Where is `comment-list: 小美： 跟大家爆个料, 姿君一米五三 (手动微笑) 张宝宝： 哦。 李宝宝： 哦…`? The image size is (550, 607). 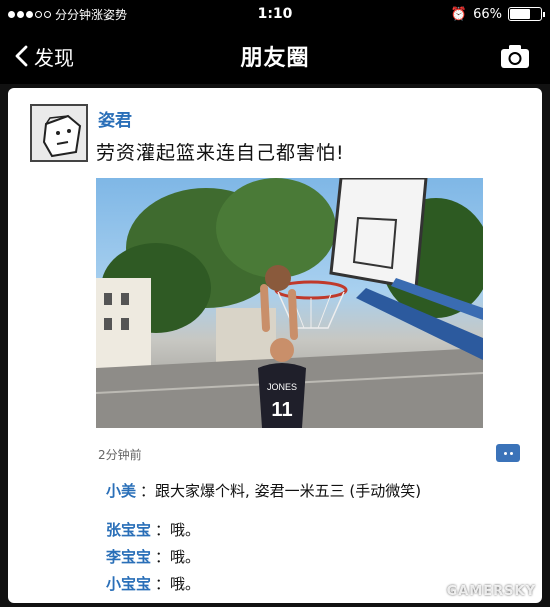
comment-list: 小美： 跟大家爆个料, 姿君一米五三 (手动微笑) 张宝宝： 哦。 李宝宝： 哦… is located at coordinates (316, 538).